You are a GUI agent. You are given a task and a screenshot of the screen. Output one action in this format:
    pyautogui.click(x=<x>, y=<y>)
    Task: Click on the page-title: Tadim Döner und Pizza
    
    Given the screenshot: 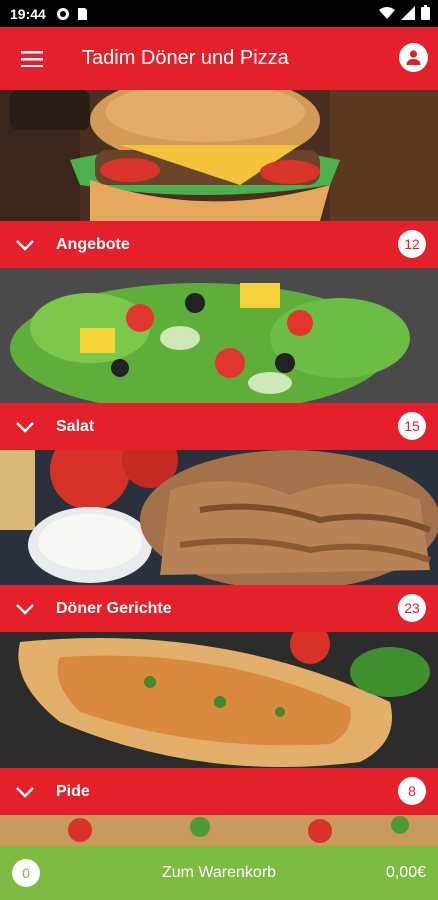 What is the action you would take?
    pyautogui.click(x=185, y=58)
    